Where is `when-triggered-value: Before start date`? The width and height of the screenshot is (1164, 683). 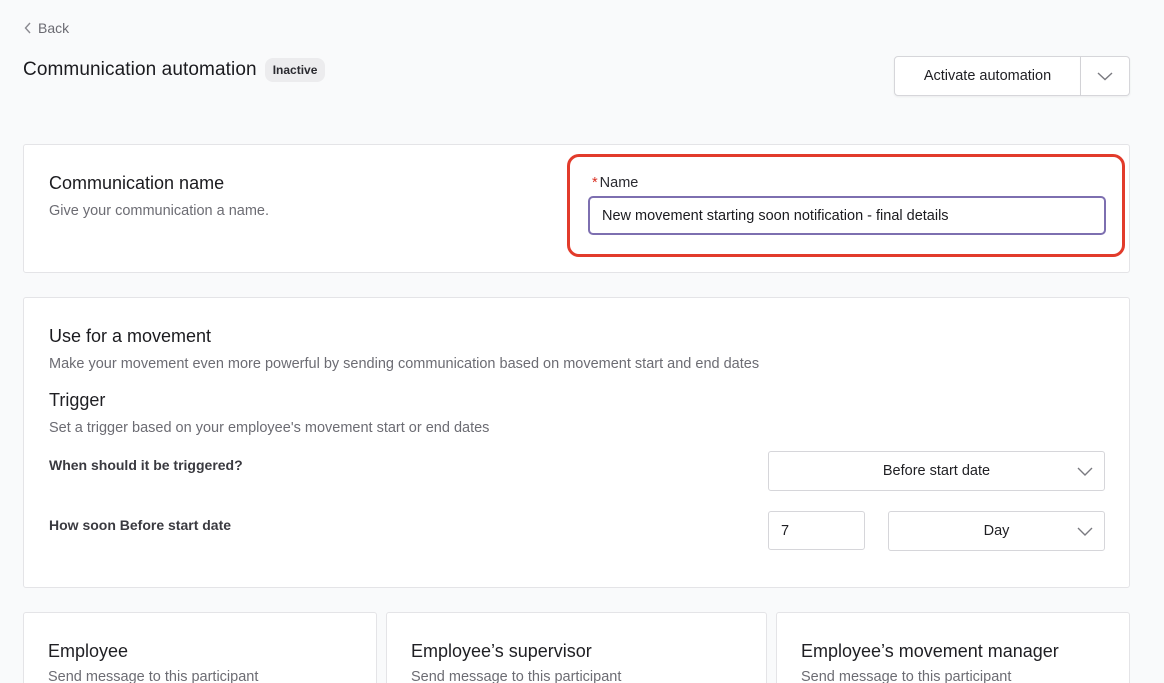
when-triggered-value: Before start date is located at coordinates (936, 471).